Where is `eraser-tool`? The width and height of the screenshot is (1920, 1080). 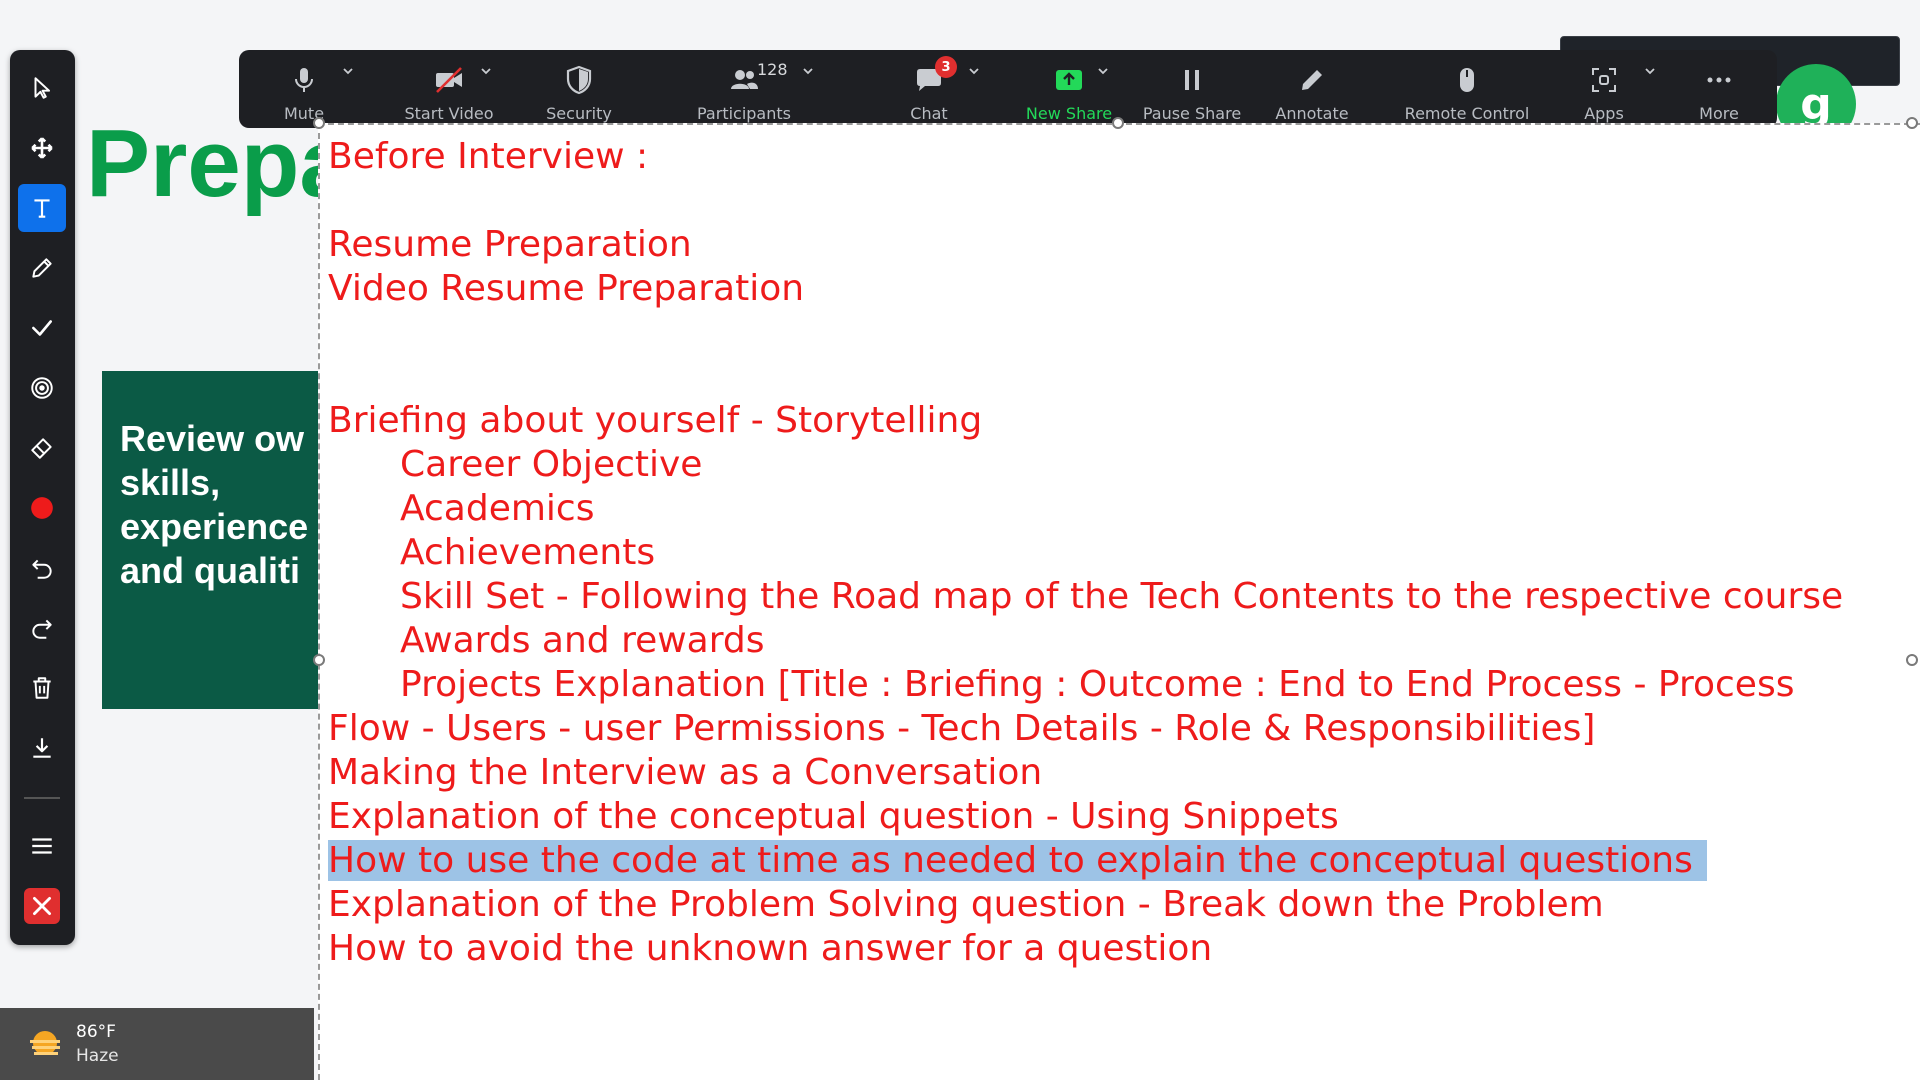
eraser-tool is located at coordinates (42, 448).